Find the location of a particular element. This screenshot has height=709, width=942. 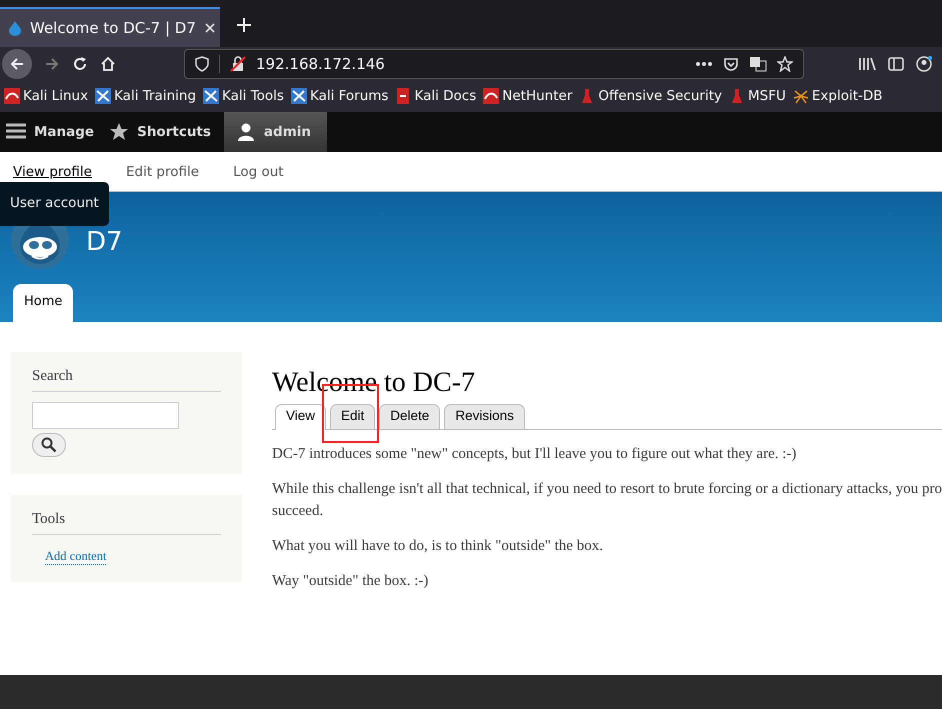

toolbar-tab: Shortcuts is located at coordinates (165, 132).